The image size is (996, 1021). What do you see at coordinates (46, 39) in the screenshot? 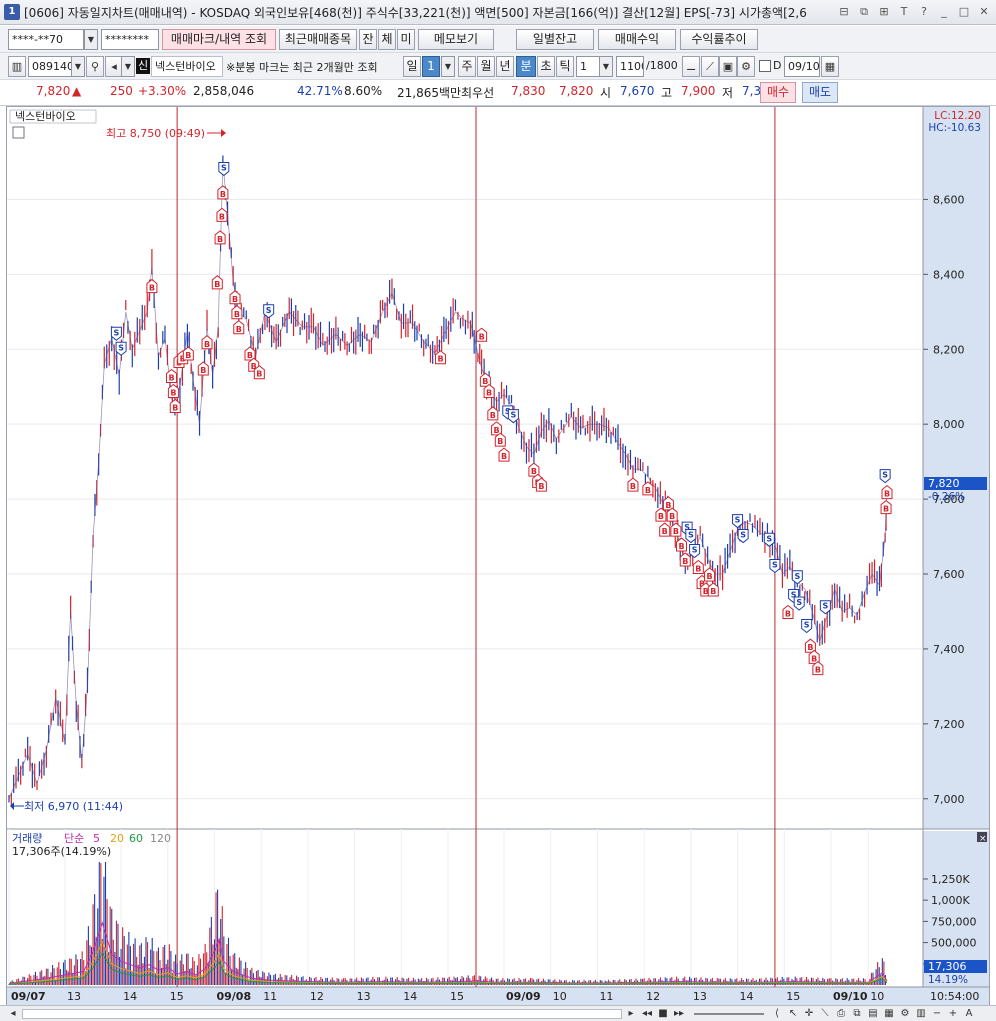
I see `account-field: ****-**70` at bounding box center [46, 39].